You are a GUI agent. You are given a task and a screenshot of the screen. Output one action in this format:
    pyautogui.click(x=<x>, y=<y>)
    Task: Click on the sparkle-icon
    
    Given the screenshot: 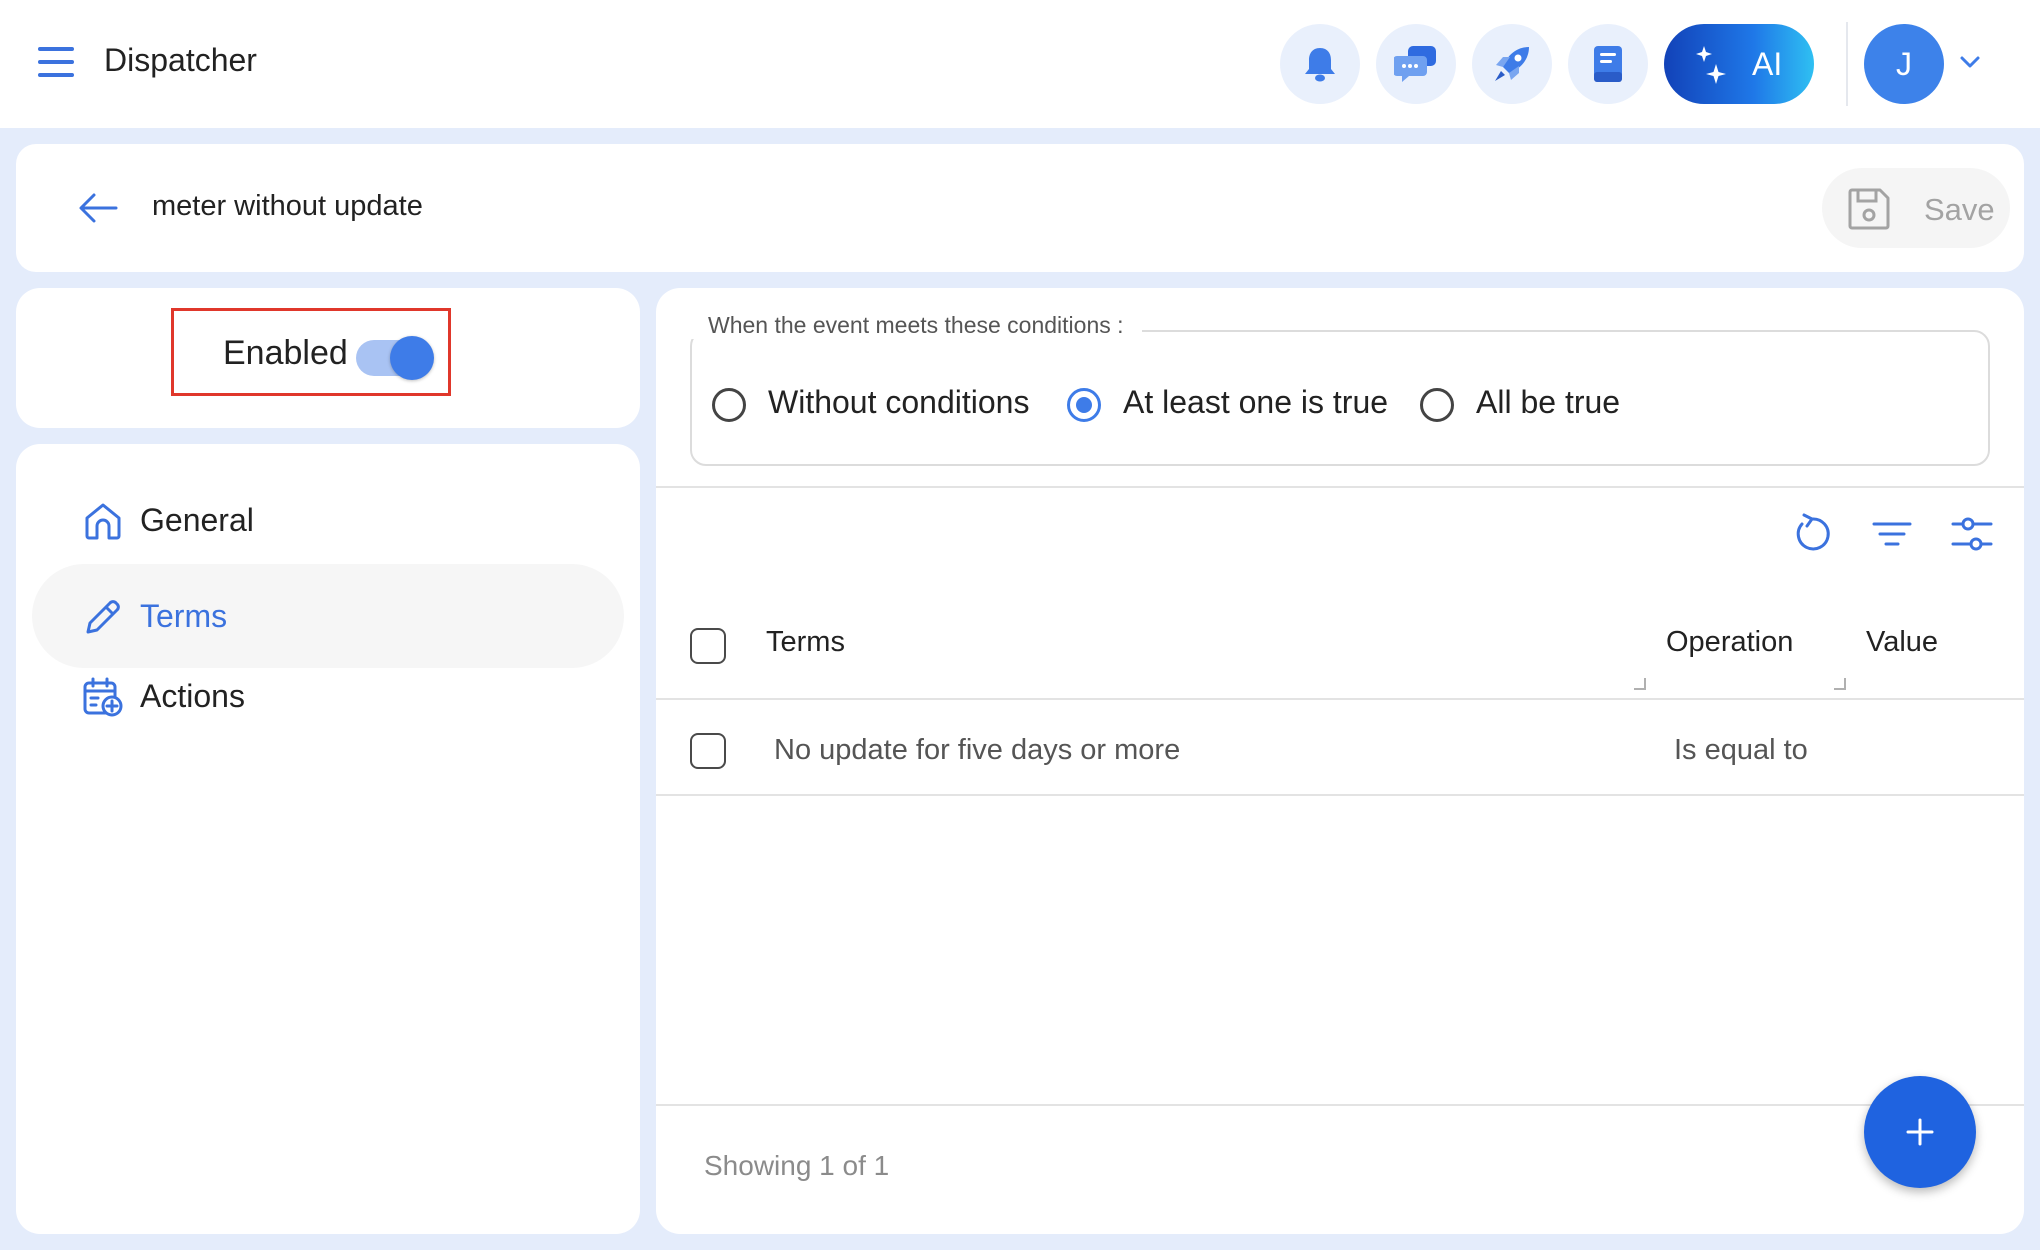 What is the action you would take?
    pyautogui.click(x=1711, y=65)
    